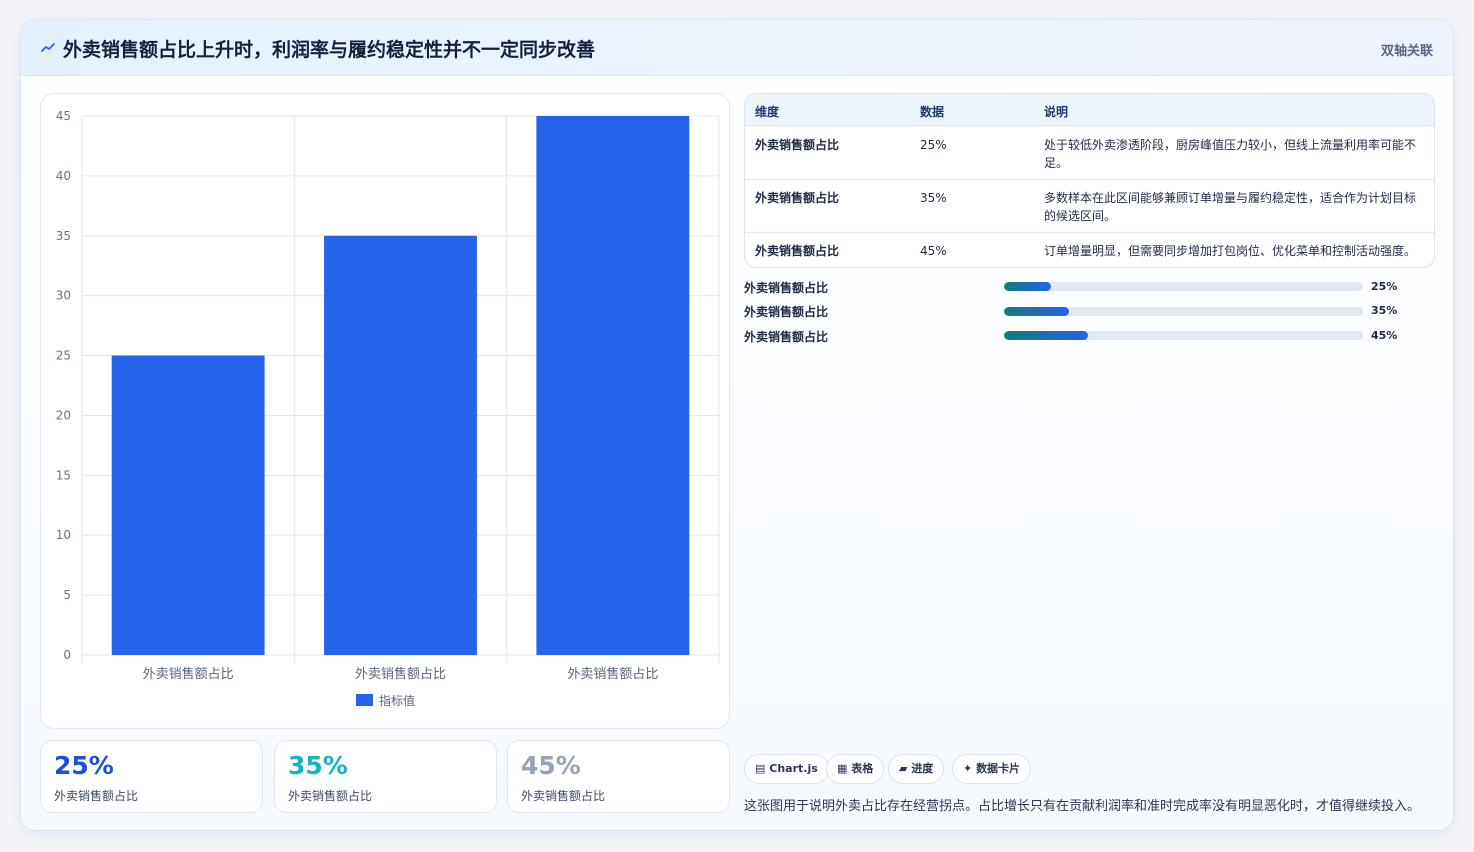 The height and width of the screenshot is (852, 1474). I want to click on cell-value: 25%, so click(933, 145).